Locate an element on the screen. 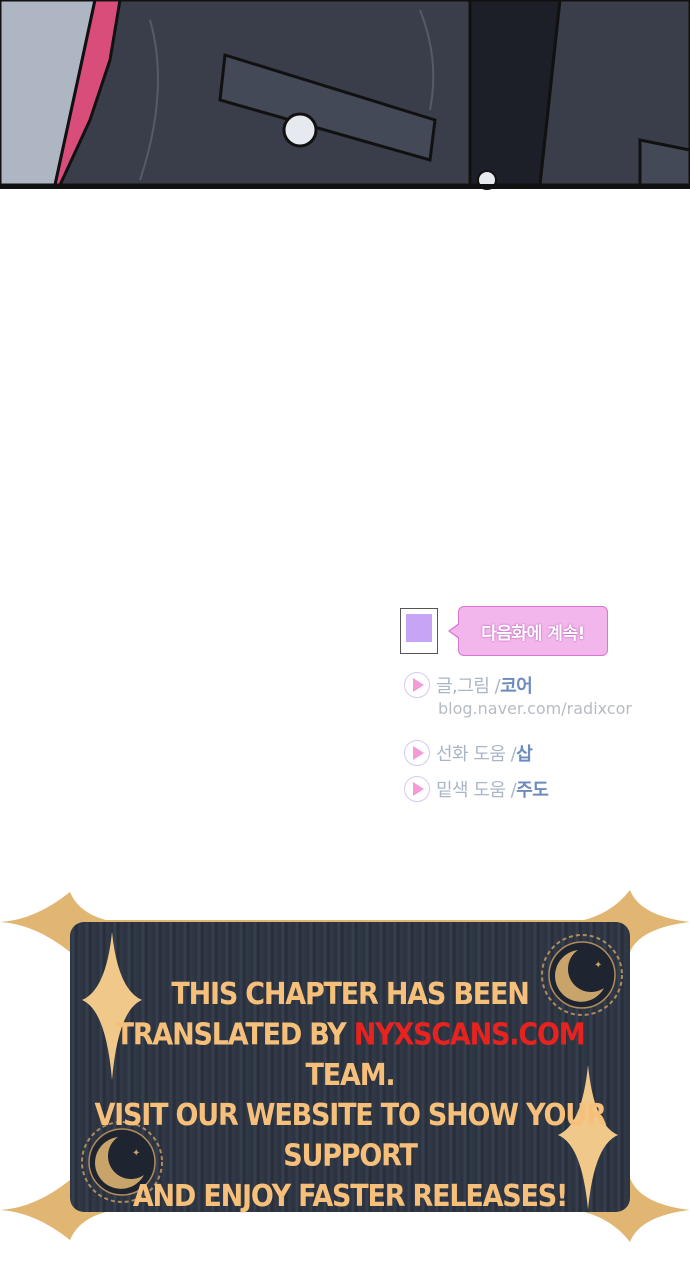 The width and height of the screenshot is (690, 1277). banner-line: TRANSLATED BY NYXSCANS.COM TEAM. is located at coordinates (350, 1055).